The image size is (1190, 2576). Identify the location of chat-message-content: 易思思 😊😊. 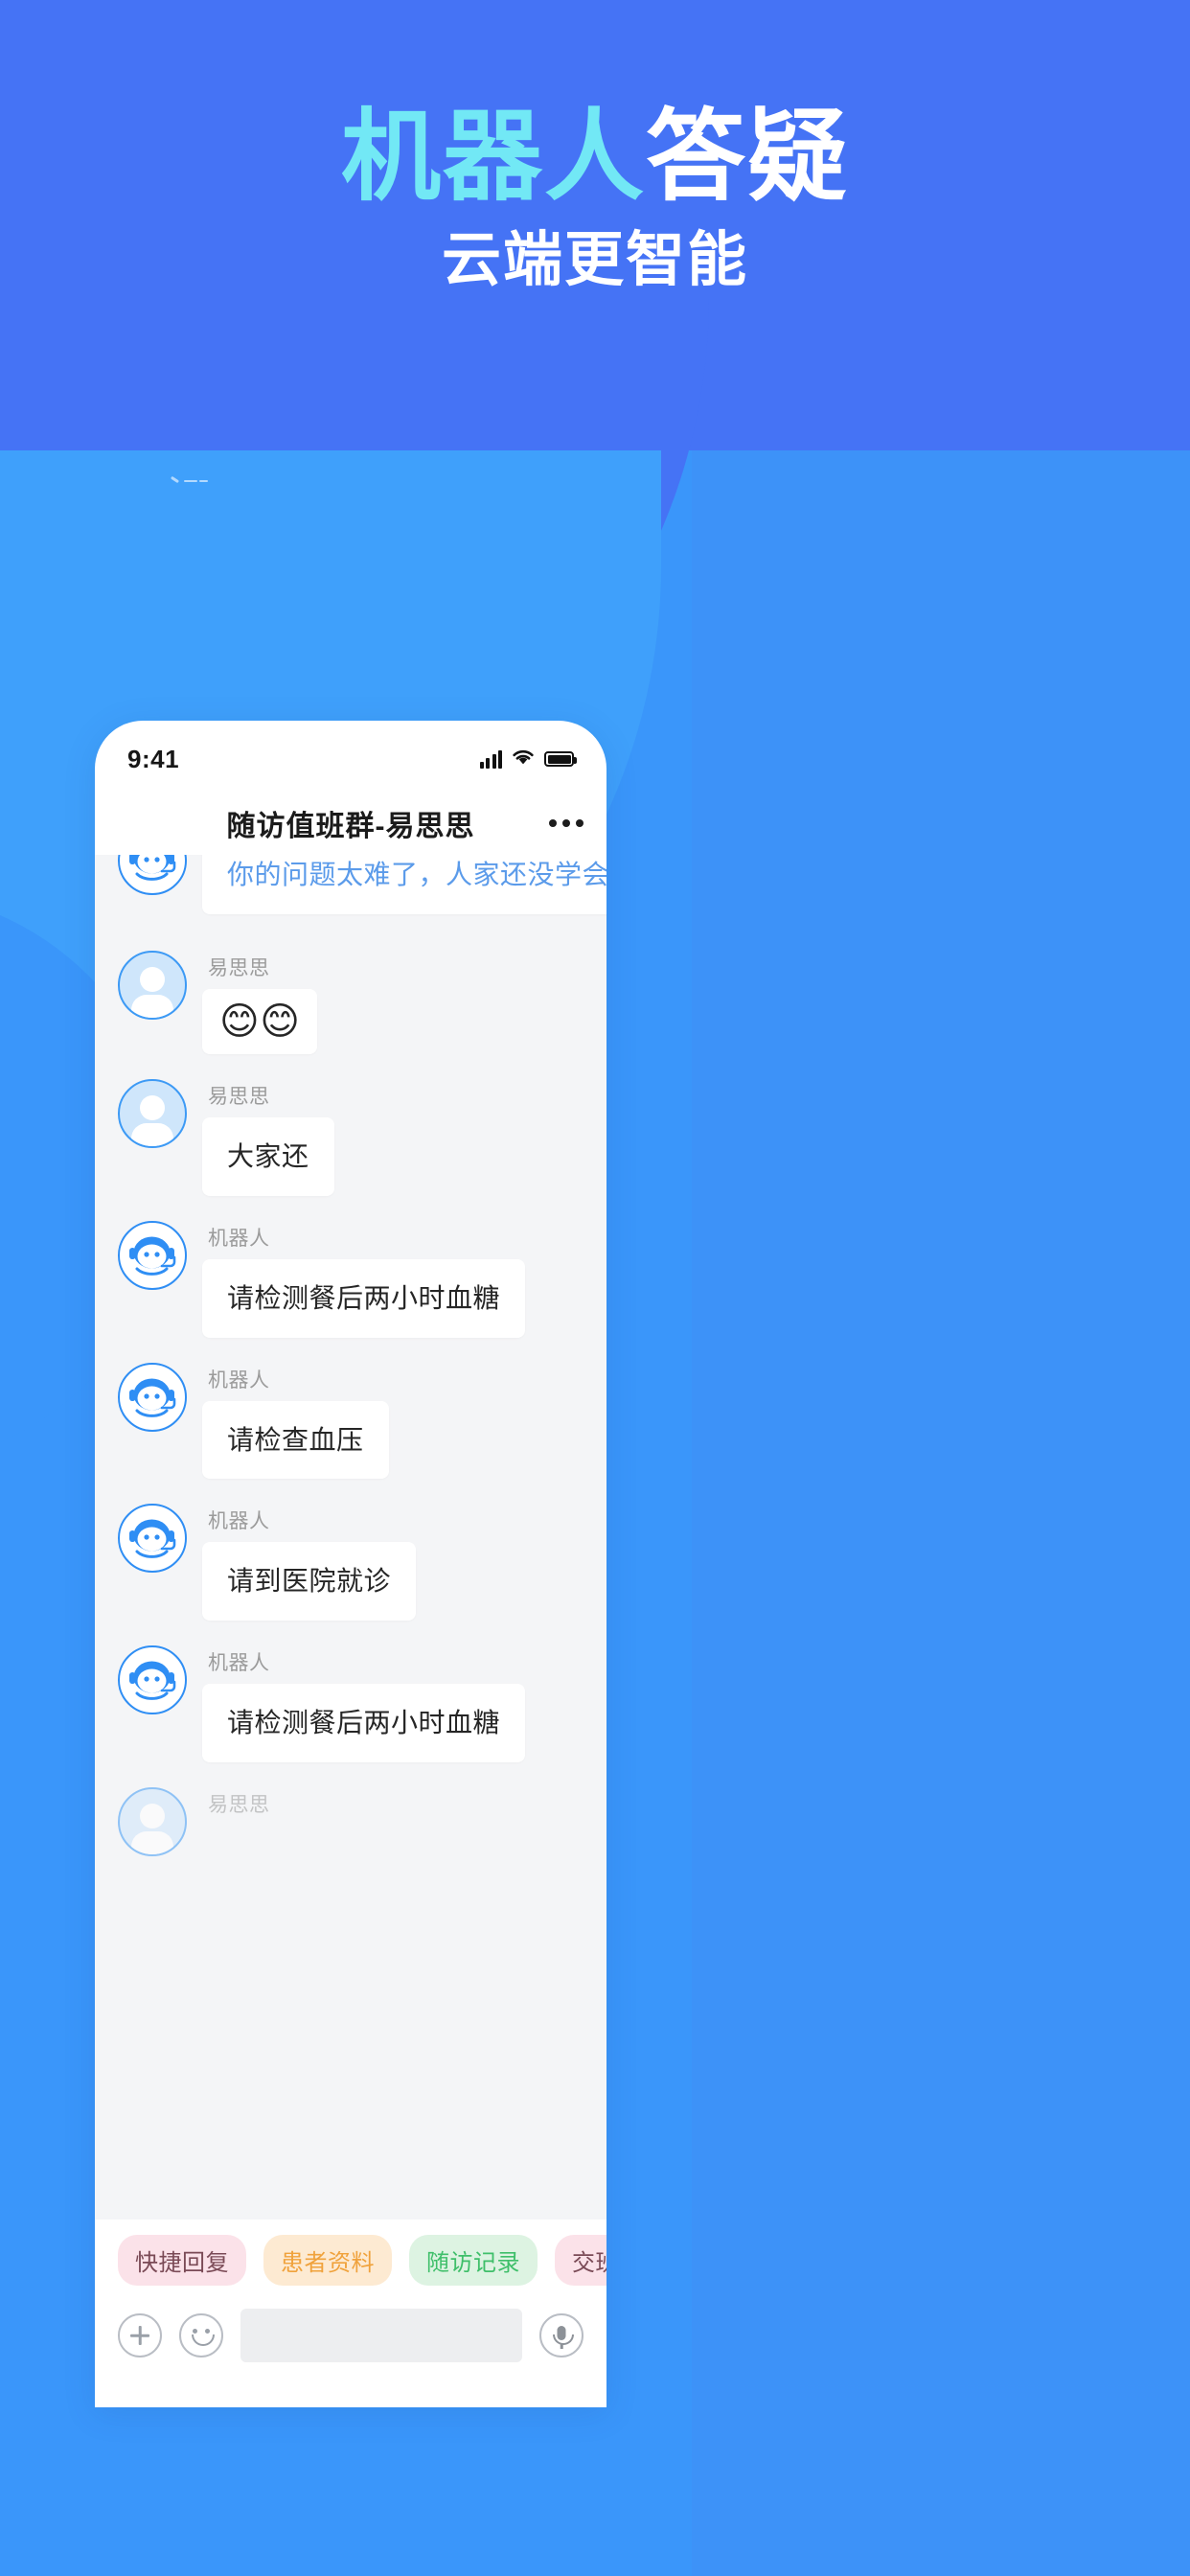
(260, 1002).